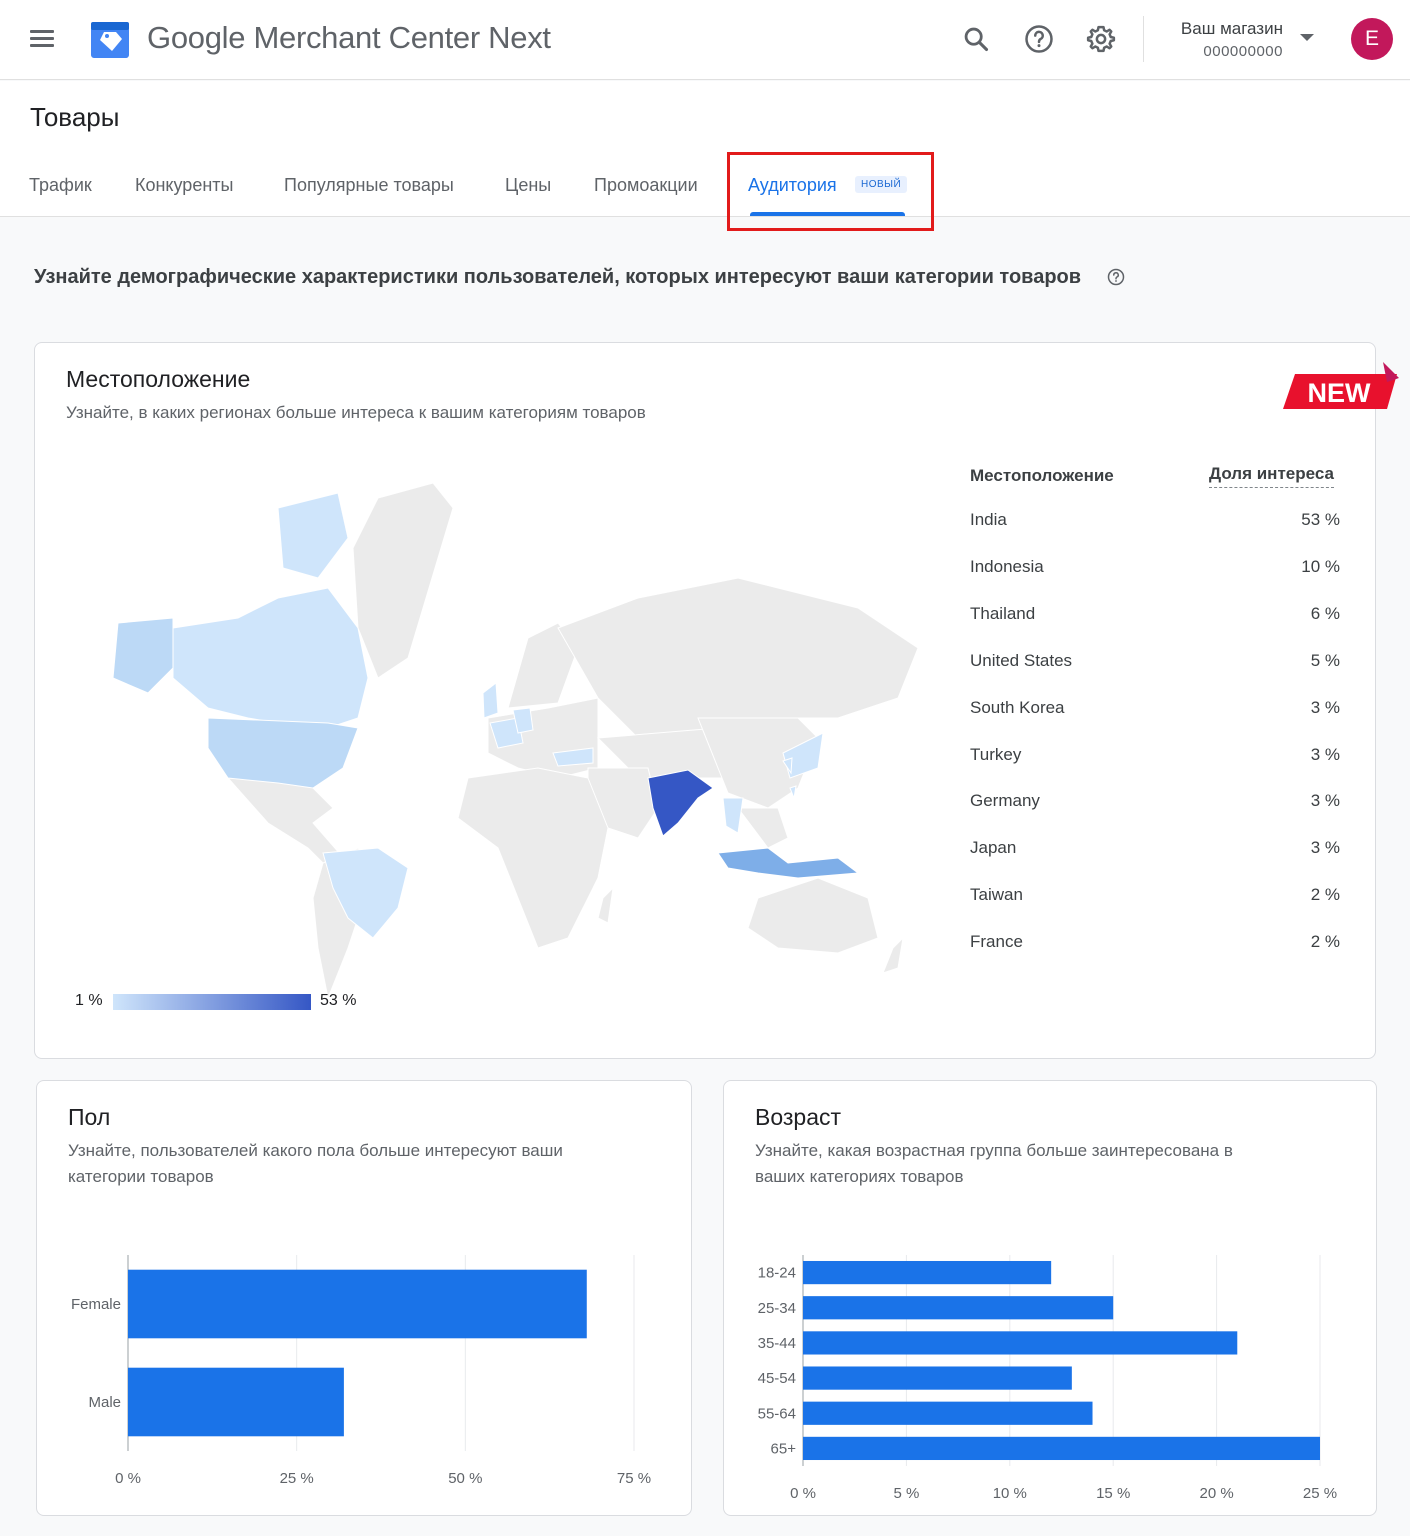  What do you see at coordinates (89, 1000) in the screenshot?
I see `legend-min-label: 1 %` at bounding box center [89, 1000].